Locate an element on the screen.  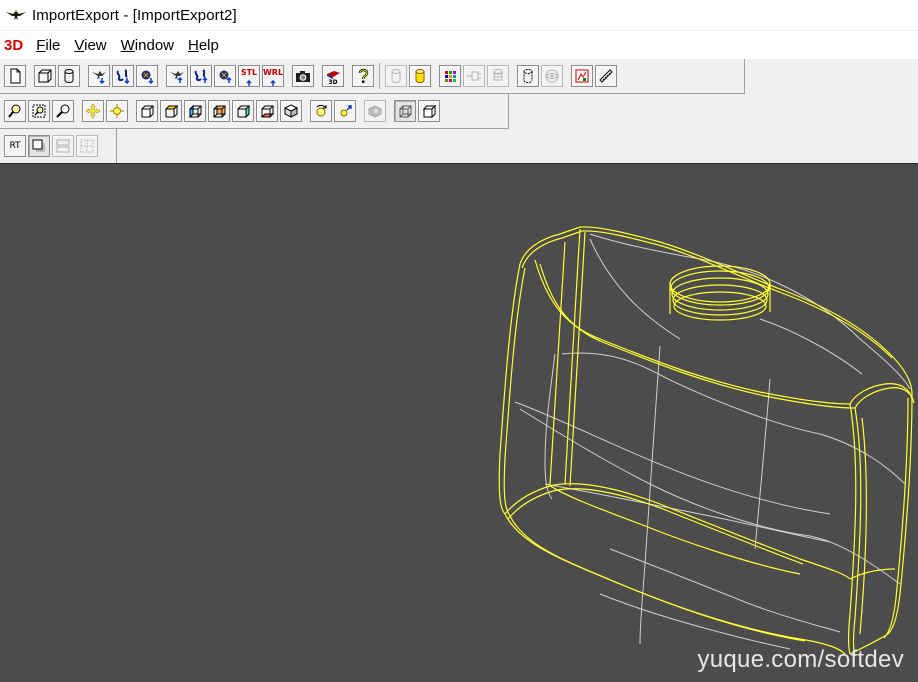
shaded-mode-button is located at coordinates (429, 111).